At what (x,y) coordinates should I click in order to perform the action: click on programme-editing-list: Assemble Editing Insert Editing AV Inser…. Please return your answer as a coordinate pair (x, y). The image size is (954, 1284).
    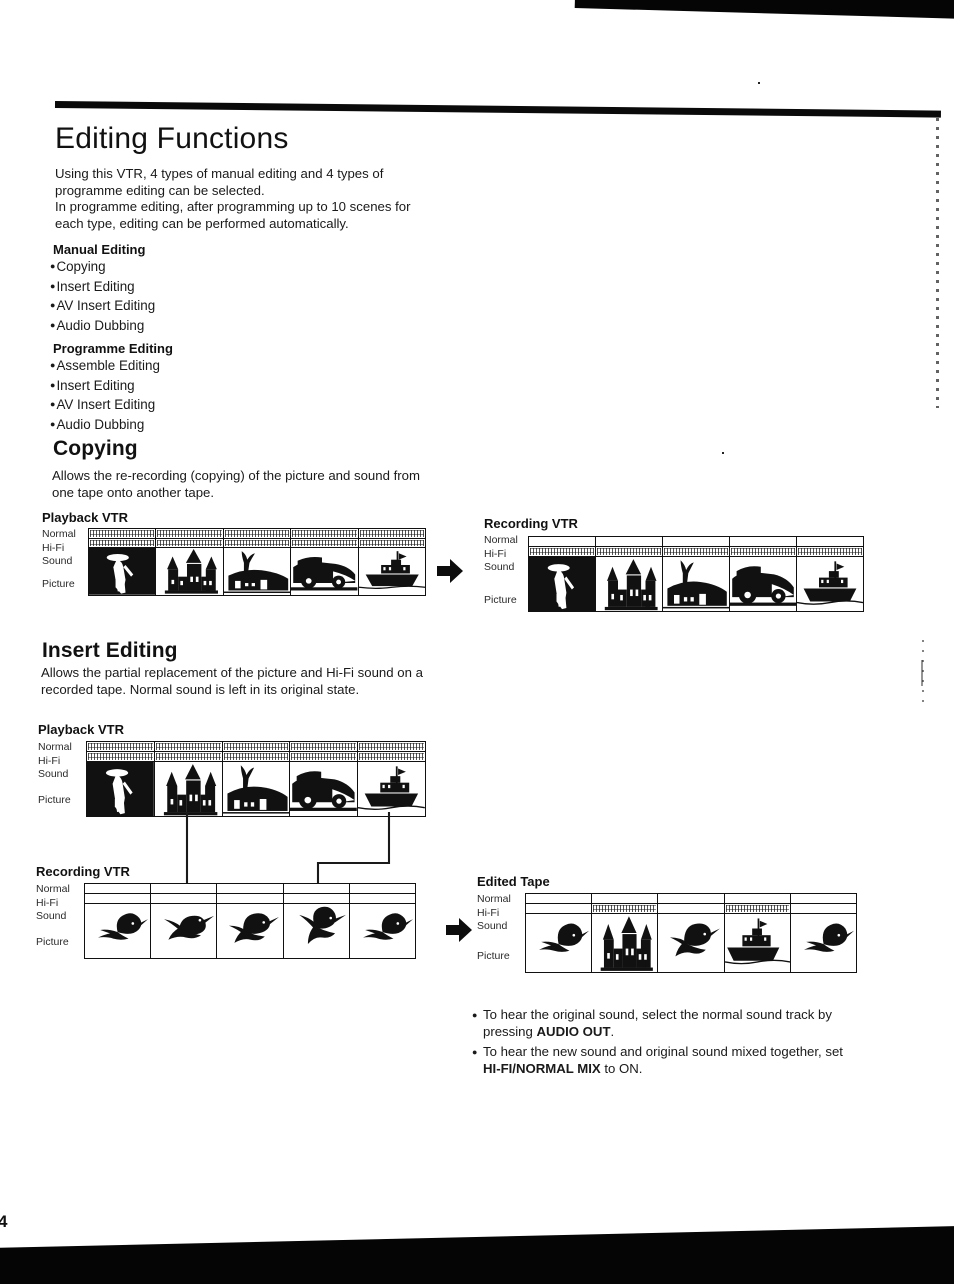
    Looking at the image, I should click on (104, 396).